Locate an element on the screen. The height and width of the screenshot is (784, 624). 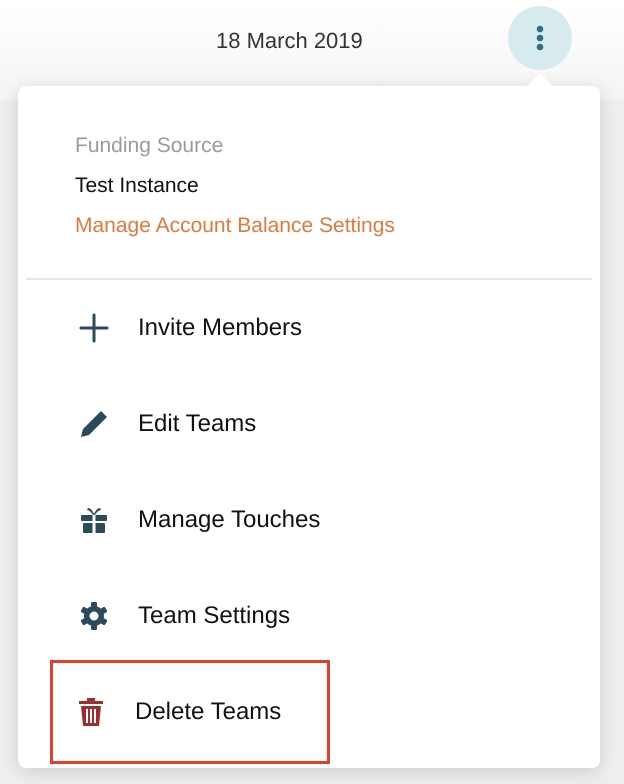
plus-icon is located at coordinates (94, 328).